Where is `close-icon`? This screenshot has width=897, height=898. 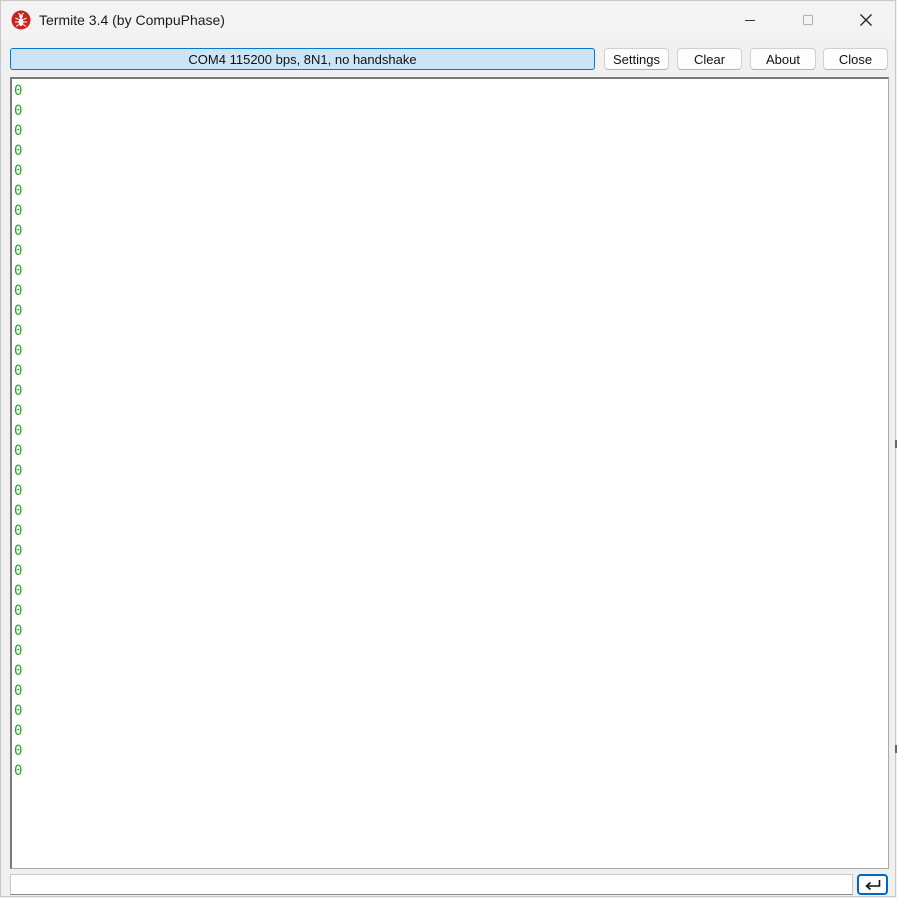 close-icon is located at coordinates (866, 20).